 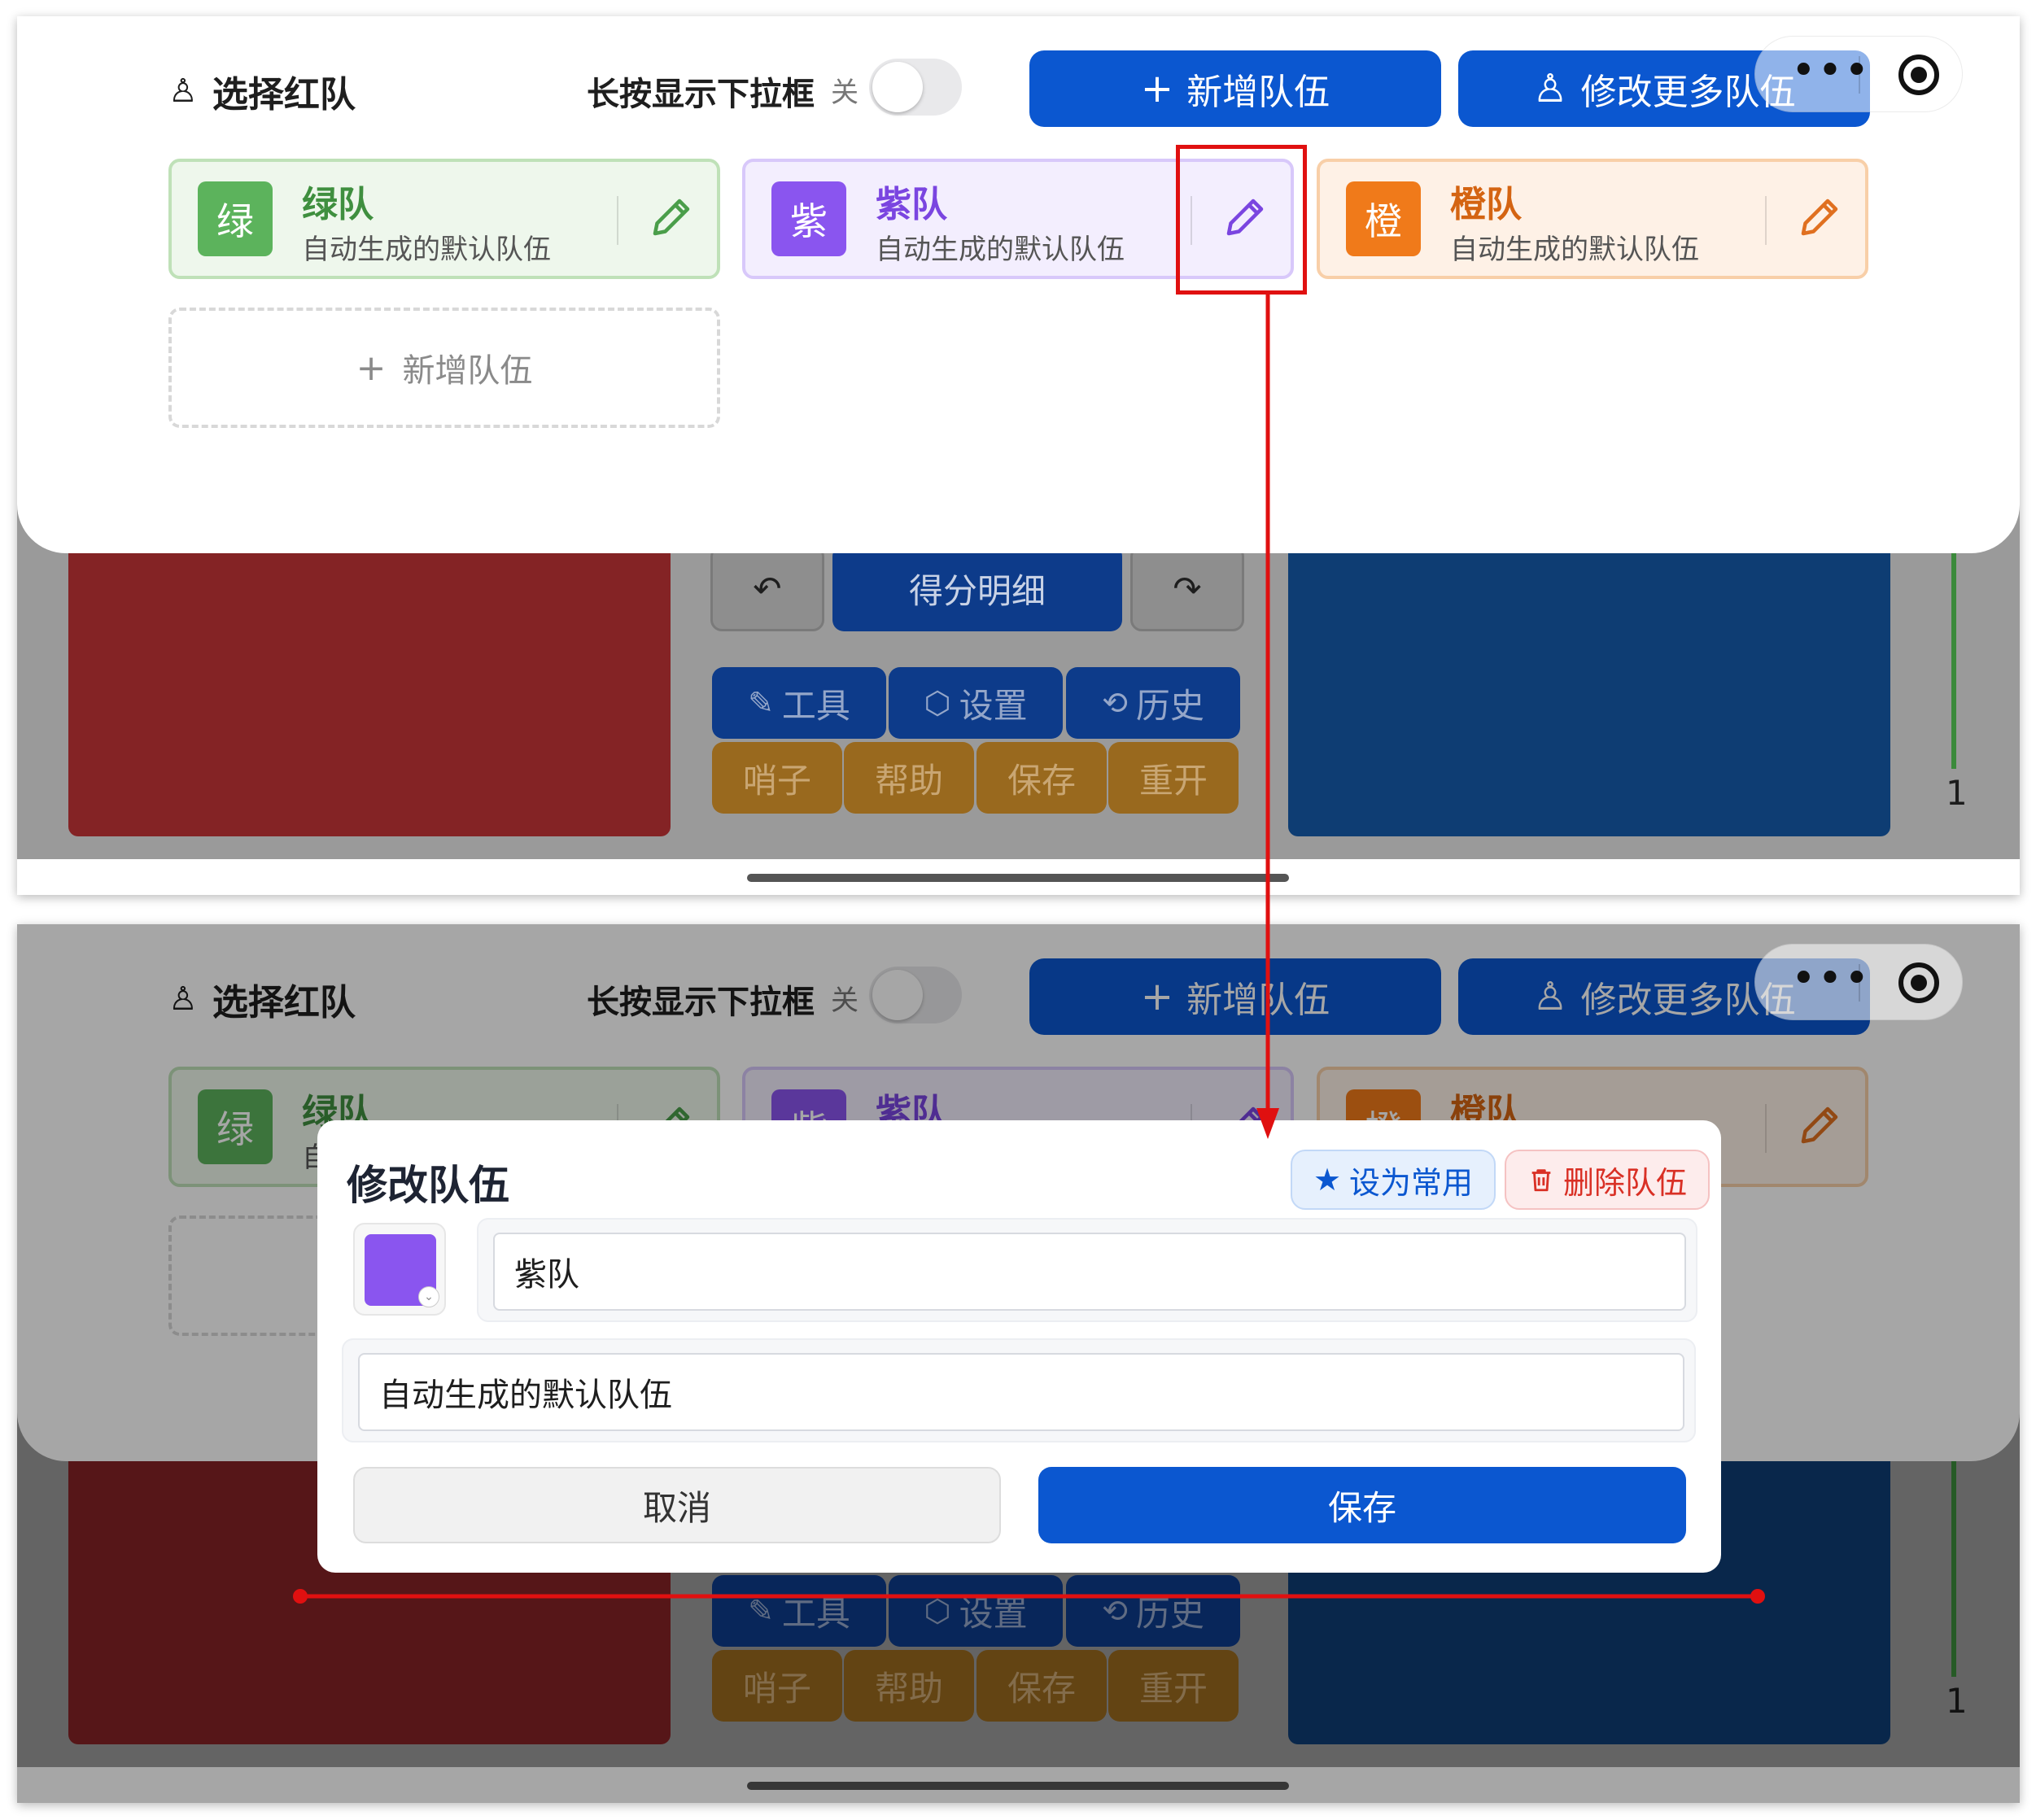 What do you see at coordinates (1541, 1180) in the screenshot?
I see `trash-icon` at bounding box center [1541, 1180].